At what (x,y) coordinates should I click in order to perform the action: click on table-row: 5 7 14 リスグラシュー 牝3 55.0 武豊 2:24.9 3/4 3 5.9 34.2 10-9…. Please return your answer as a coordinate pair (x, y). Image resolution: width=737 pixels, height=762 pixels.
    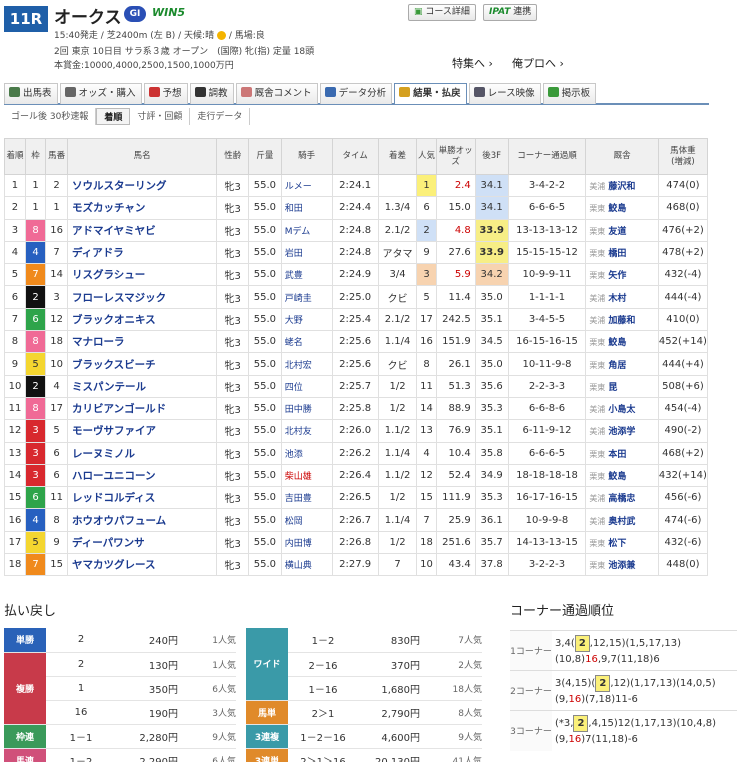
    Looking at the image, I should click on (356, 275).